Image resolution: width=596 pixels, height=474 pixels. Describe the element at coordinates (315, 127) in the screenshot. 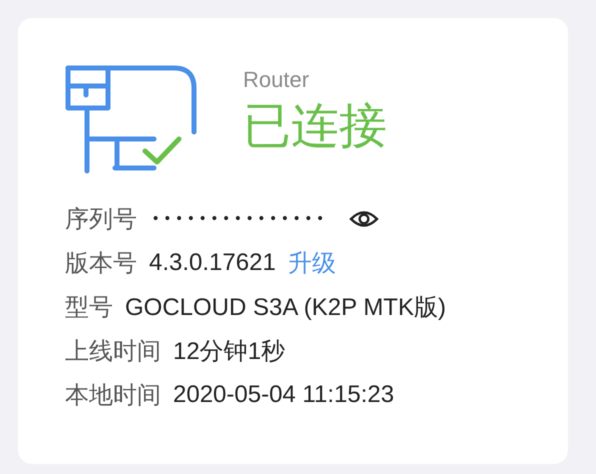

I see `connection-status: 已连接` at that location.